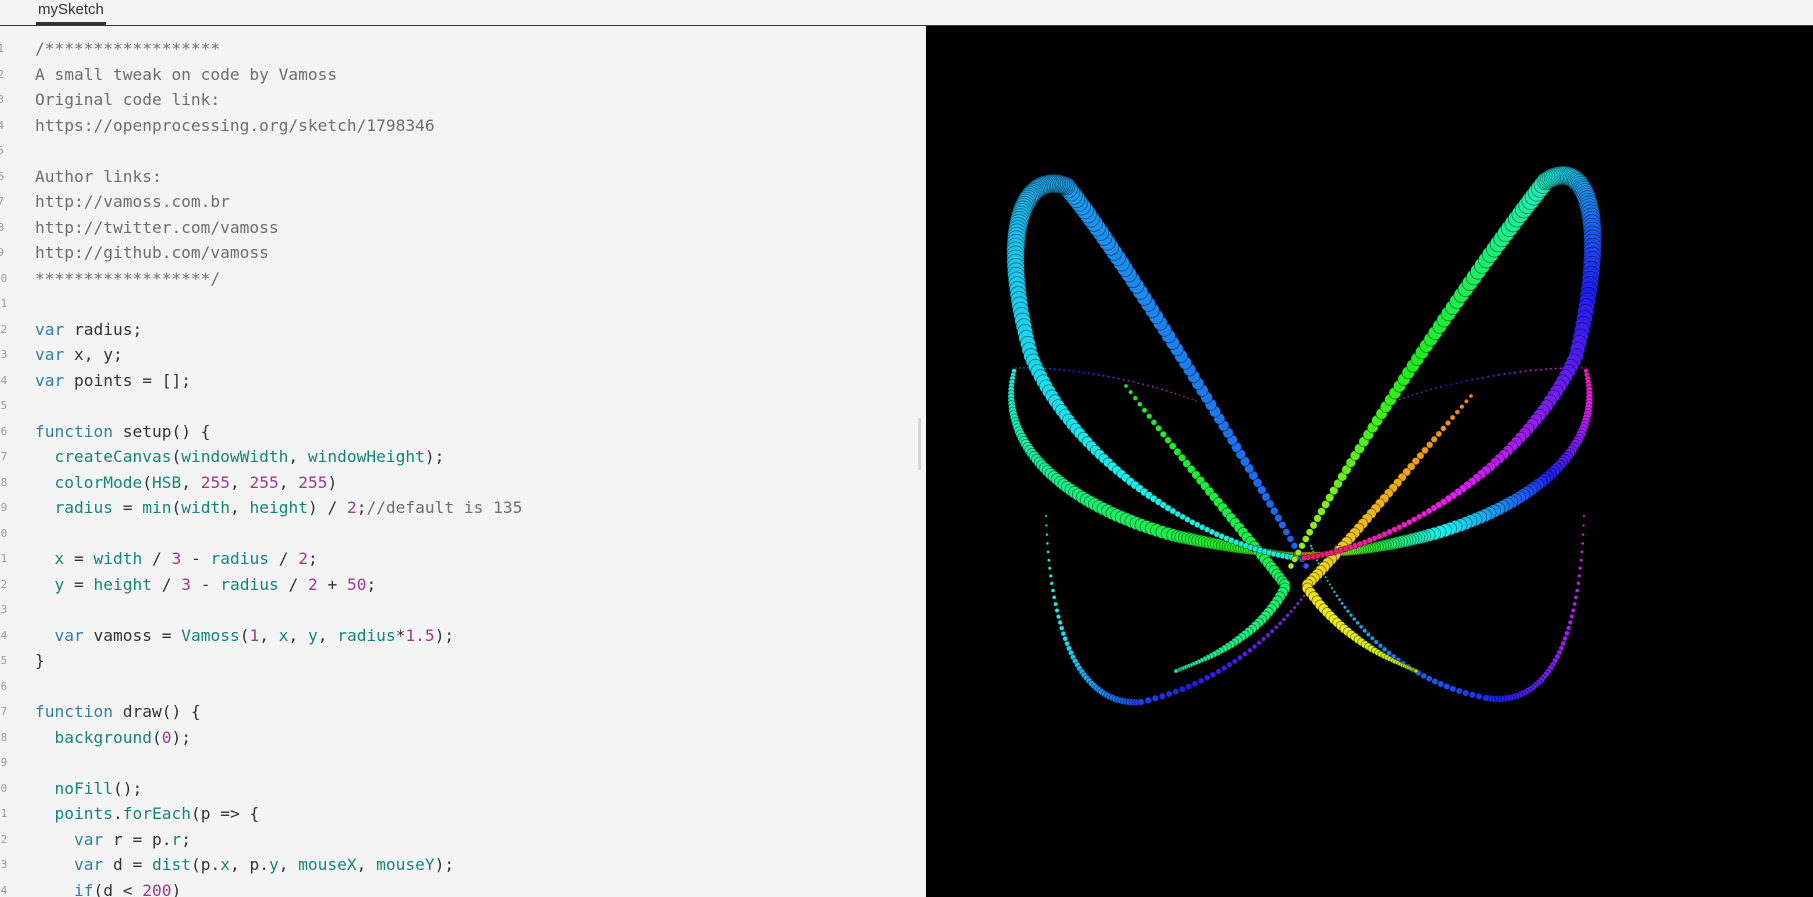 Image resolution: width=1813 pixels, height=897 pixels. Describe the element at coordinates (4, 303) in the screenshot. I see `line-number: 11` at that location.